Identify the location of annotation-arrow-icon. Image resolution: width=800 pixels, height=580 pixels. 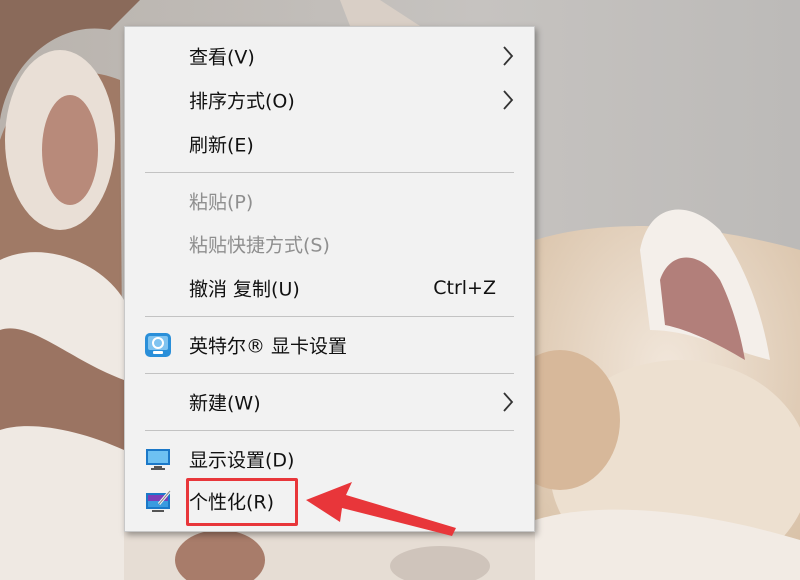
(381, 509).